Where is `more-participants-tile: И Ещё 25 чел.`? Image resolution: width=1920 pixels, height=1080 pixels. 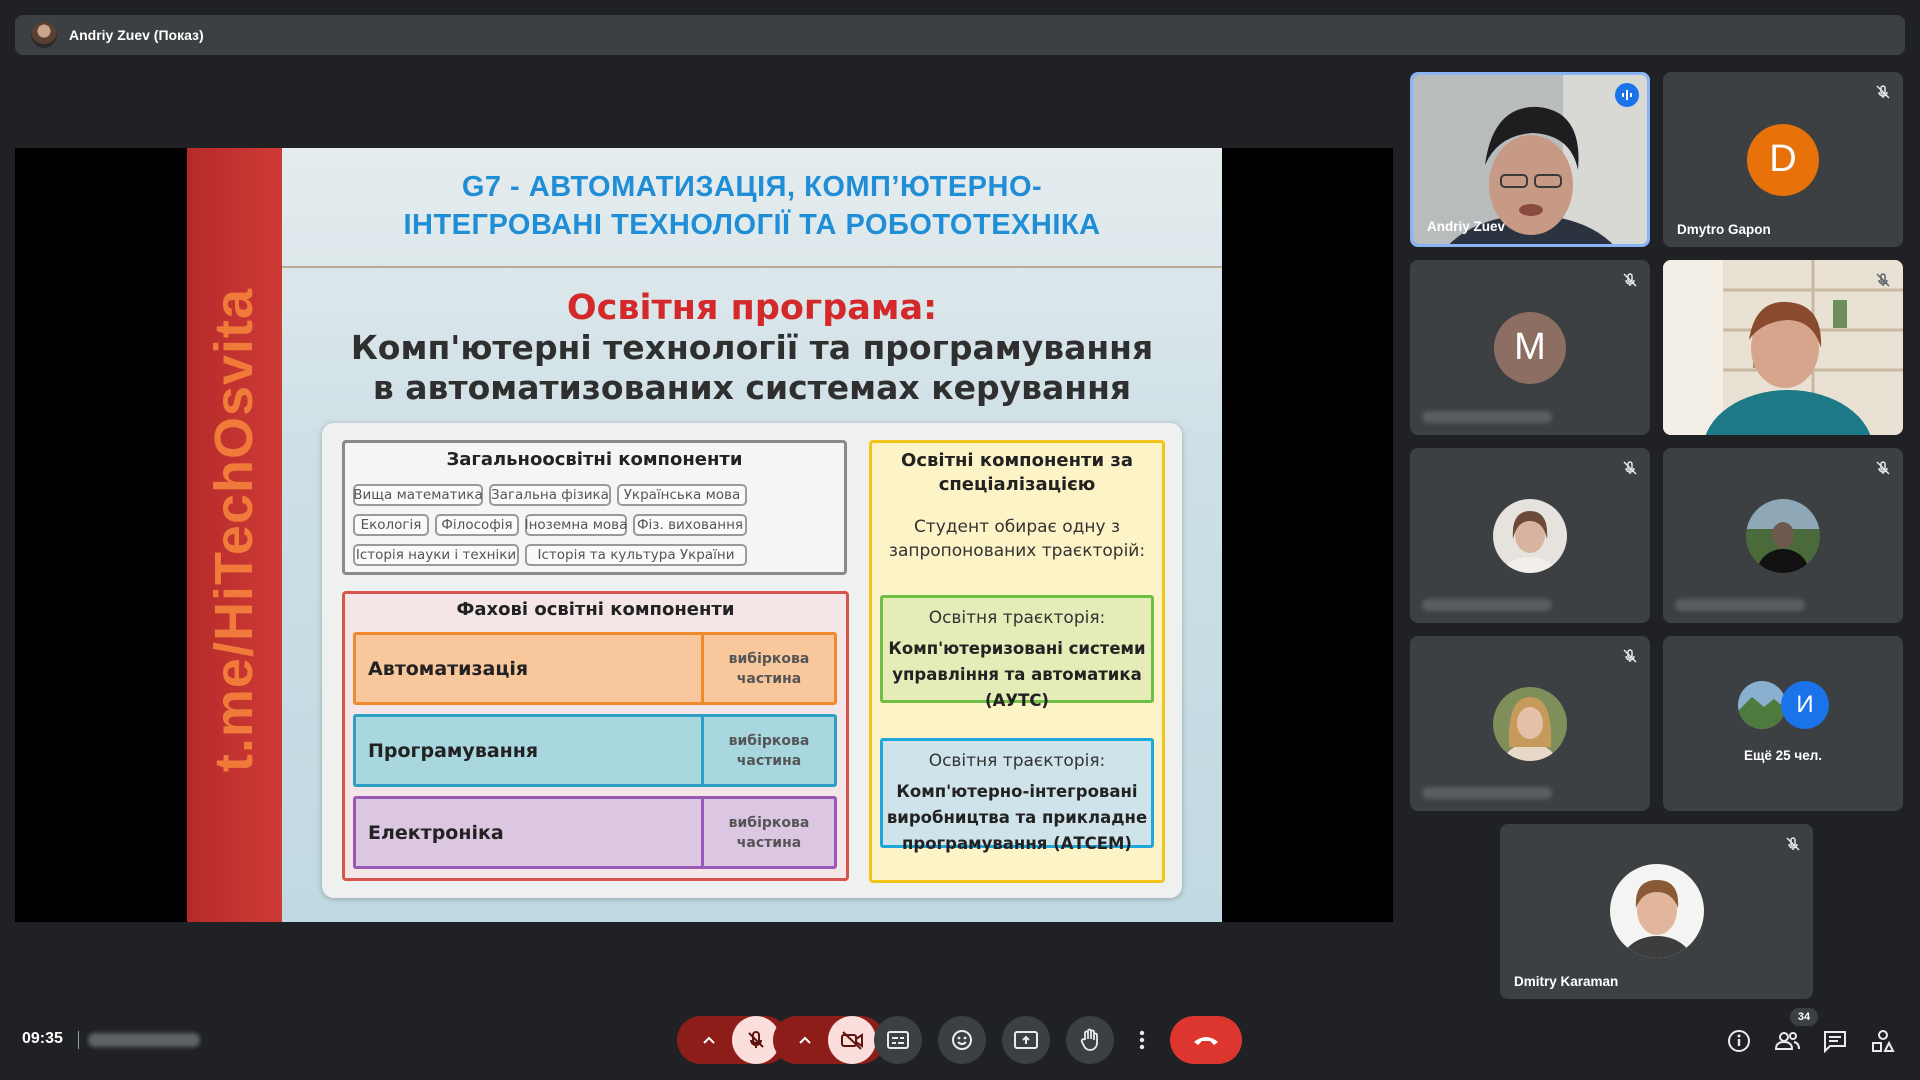 more-participants-tile: И Ещё 25 чел. is located at coordinates (1783, 723).